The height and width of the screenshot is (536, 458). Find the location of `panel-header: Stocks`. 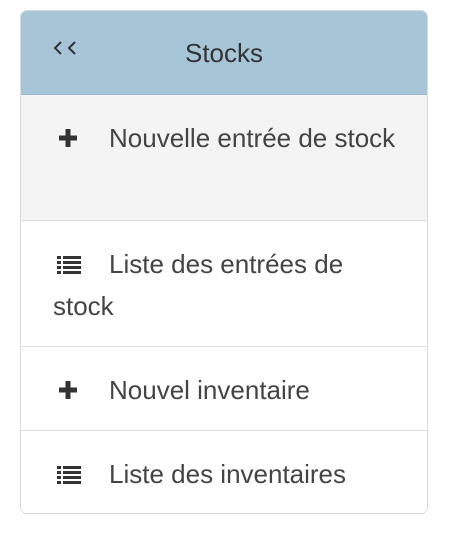

panel-header: Stocks is located at coordinates (224, 53).